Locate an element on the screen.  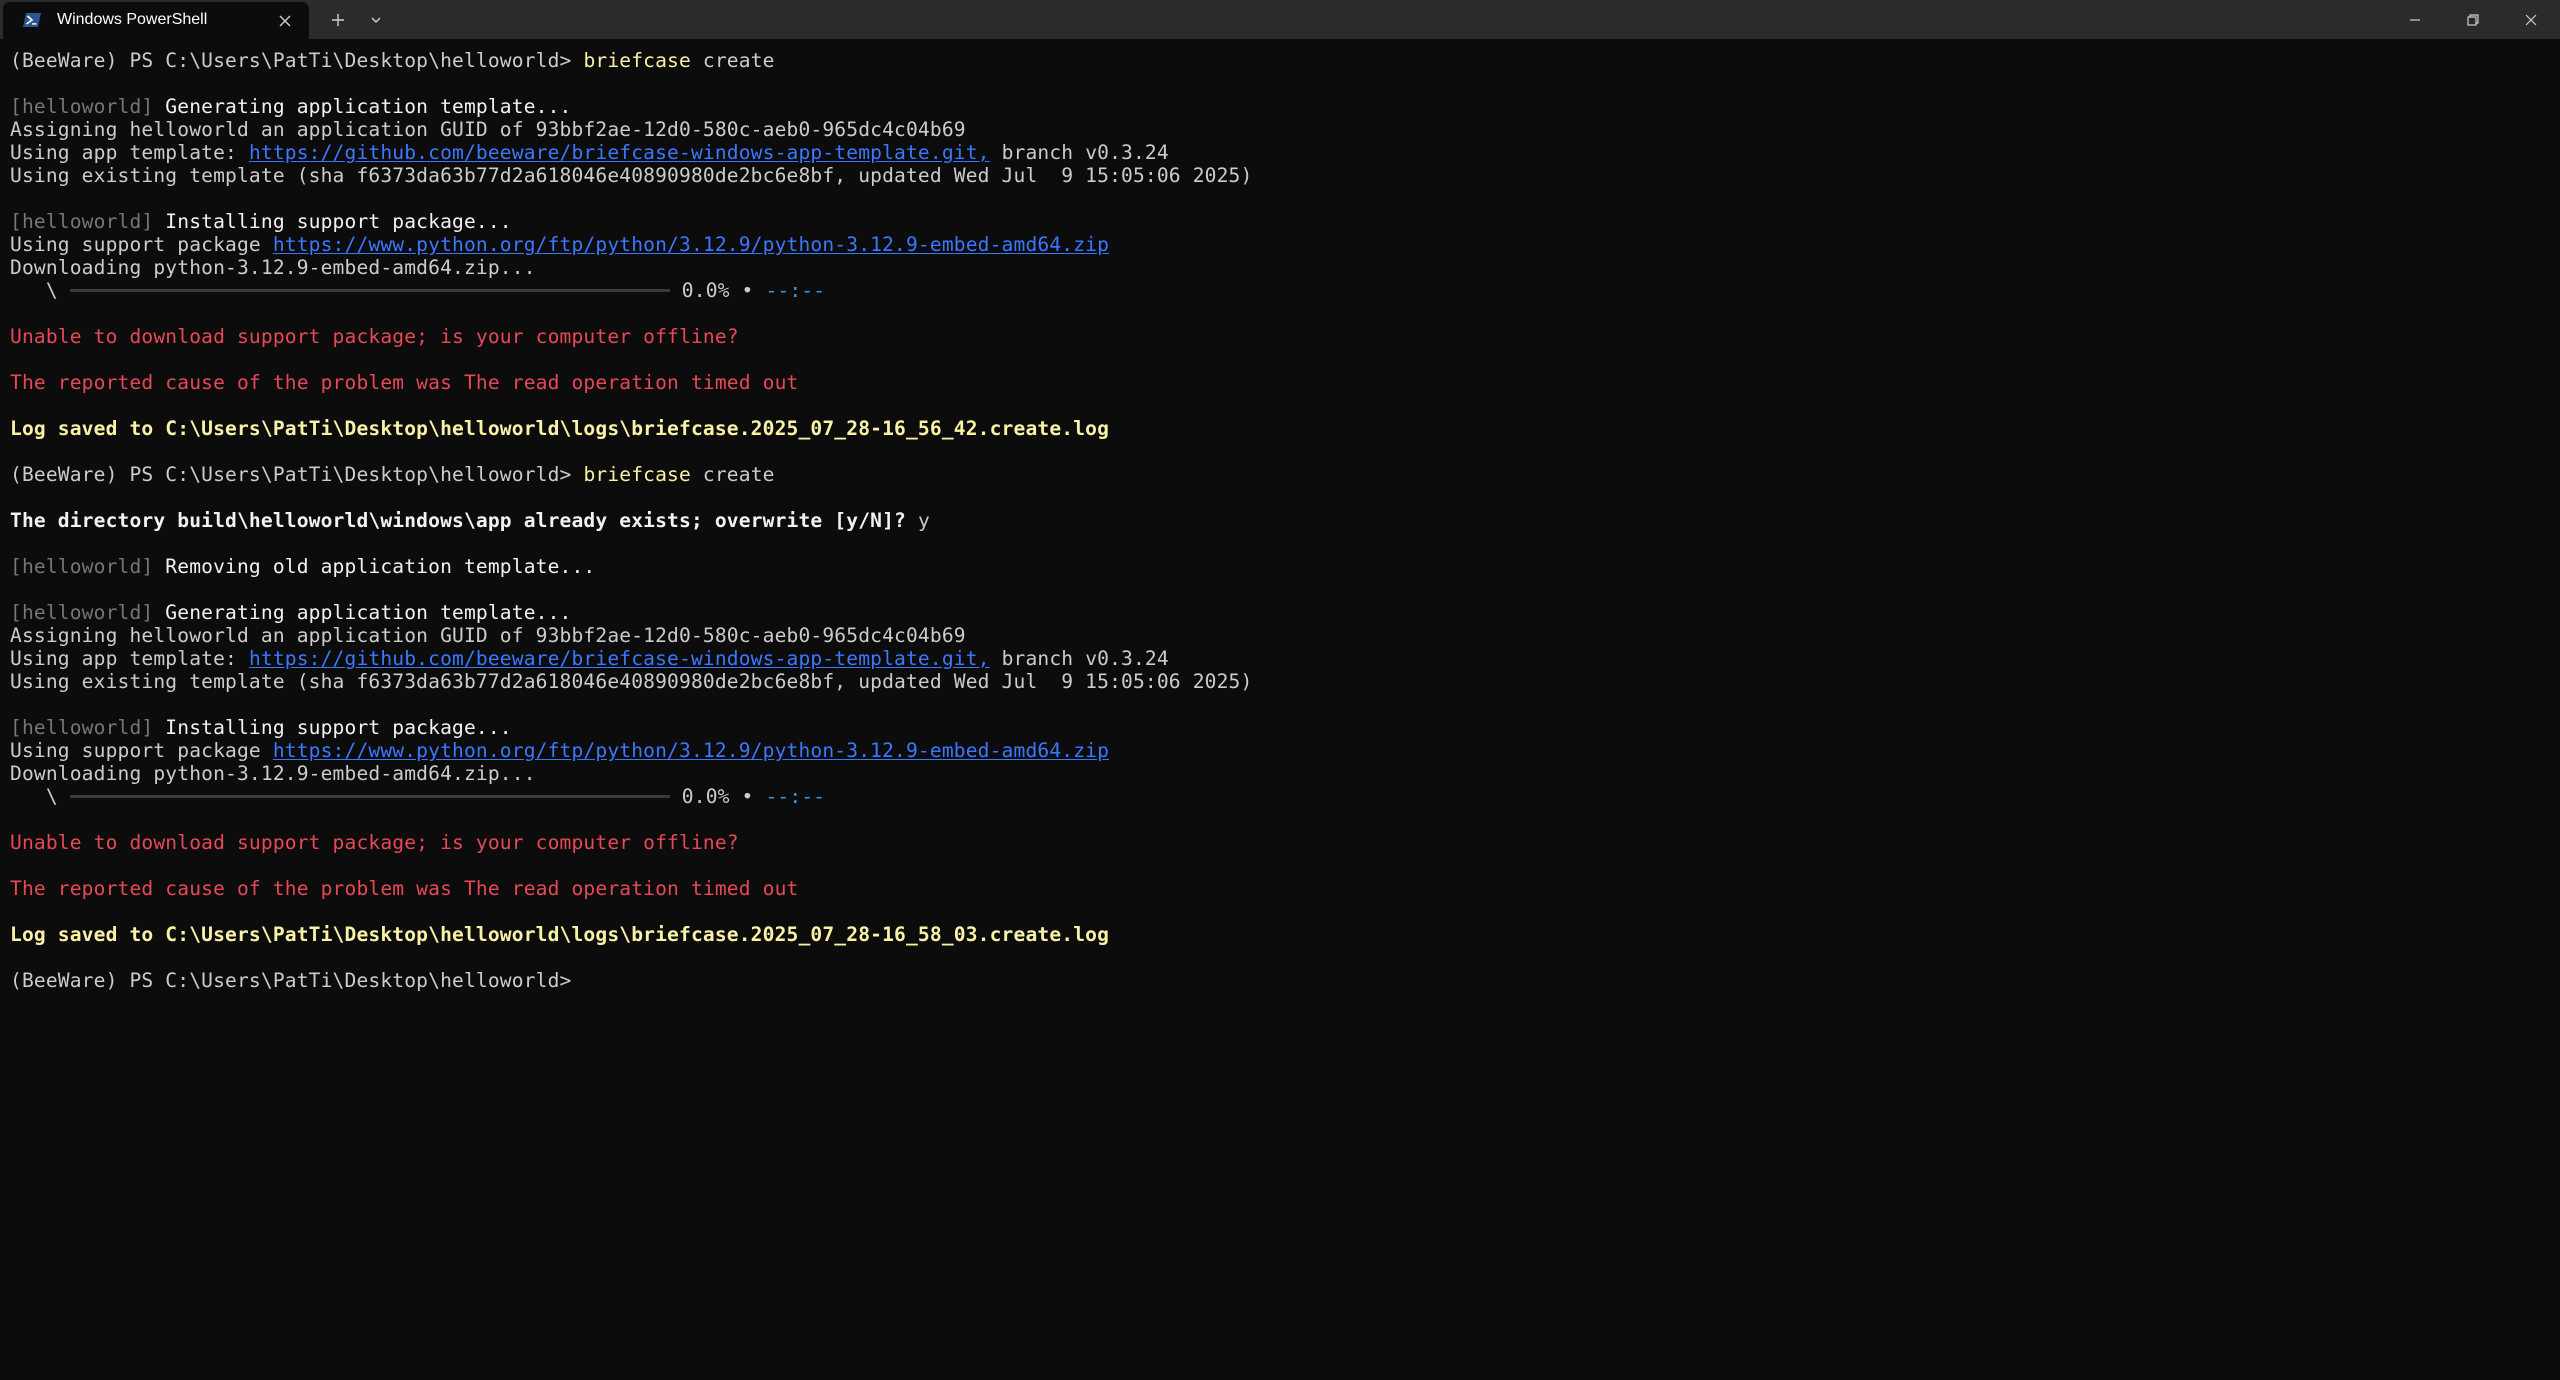
new-tab-button is located at coordinates (338, 20).